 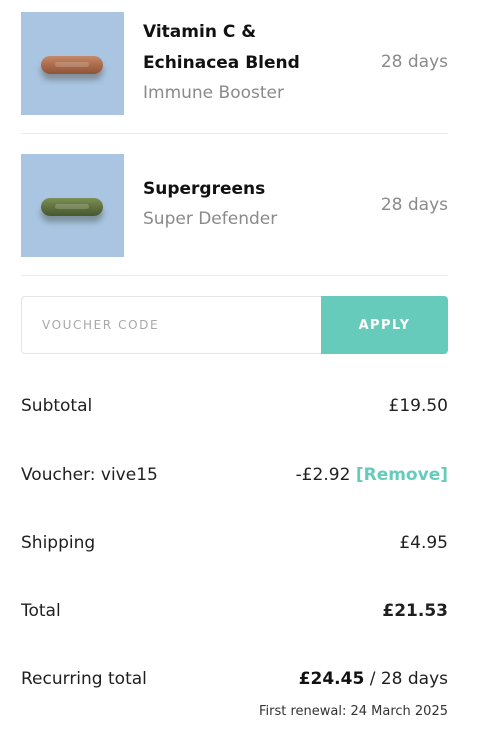 What do you see at coordinates (423, 543) in the screenshot?
I see `shipping-value: £4.95` at bounding box center [423, 543].